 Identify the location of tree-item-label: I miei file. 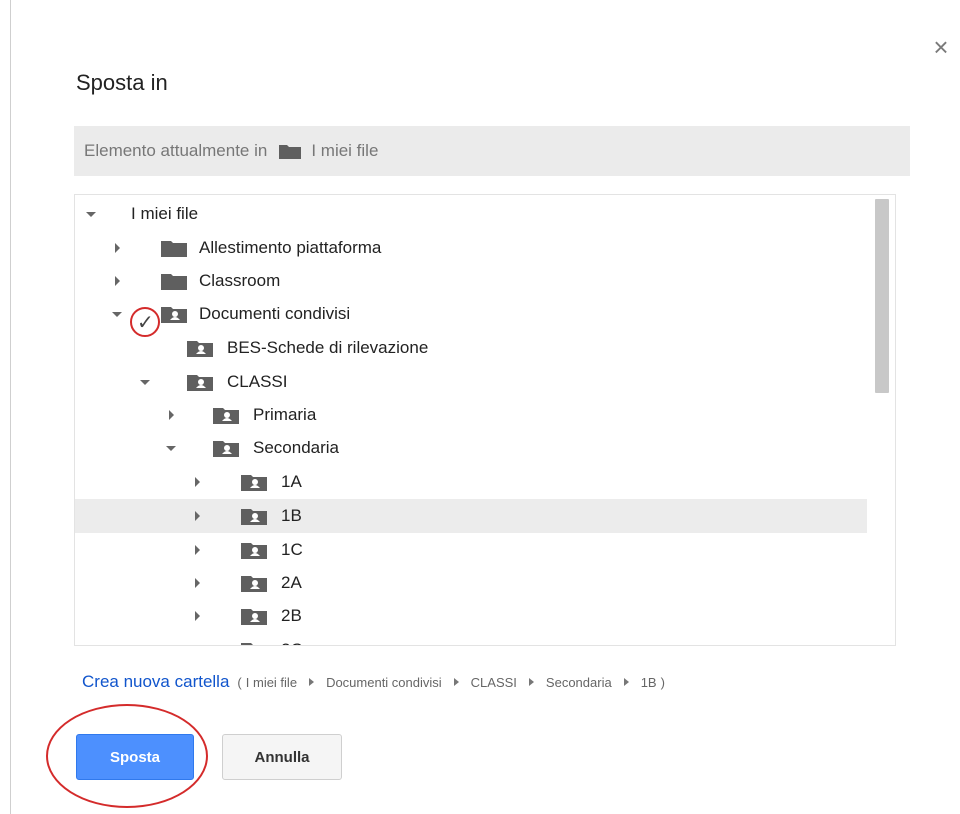
(165, 213).